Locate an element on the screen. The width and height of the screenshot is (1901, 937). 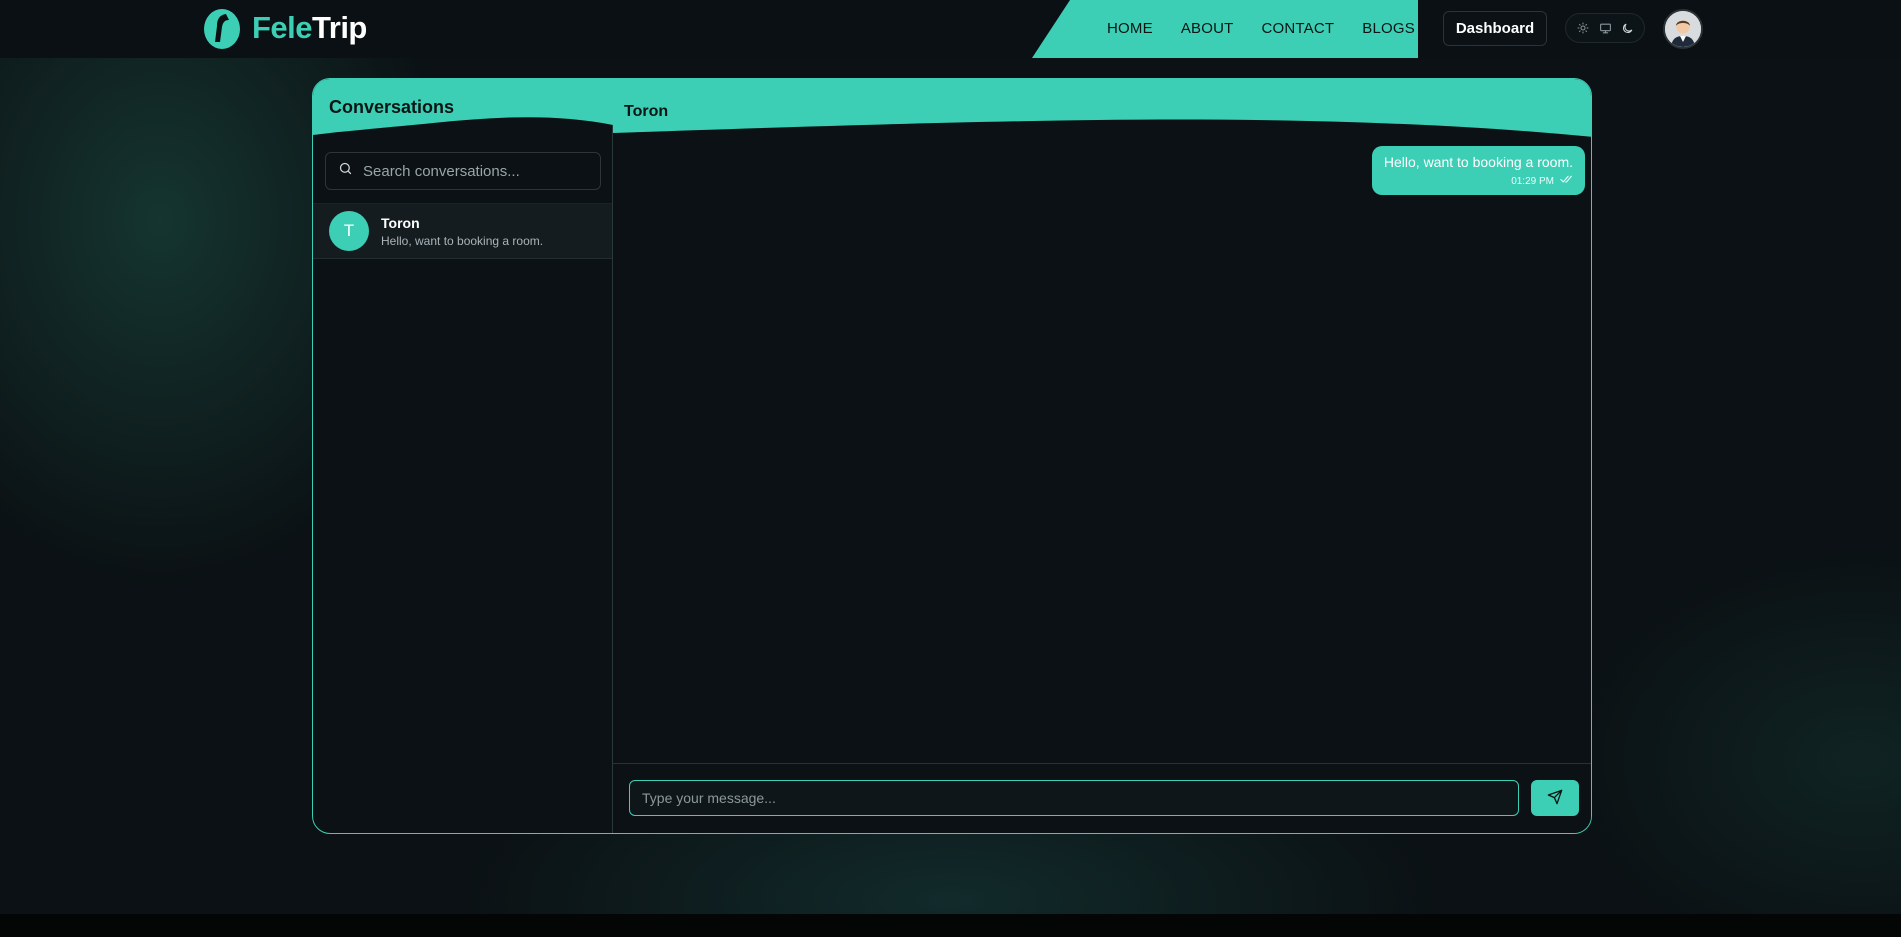
main-nav: HOME ABOUT CONTACT BLOGS is located at coordinates (1261, 28).